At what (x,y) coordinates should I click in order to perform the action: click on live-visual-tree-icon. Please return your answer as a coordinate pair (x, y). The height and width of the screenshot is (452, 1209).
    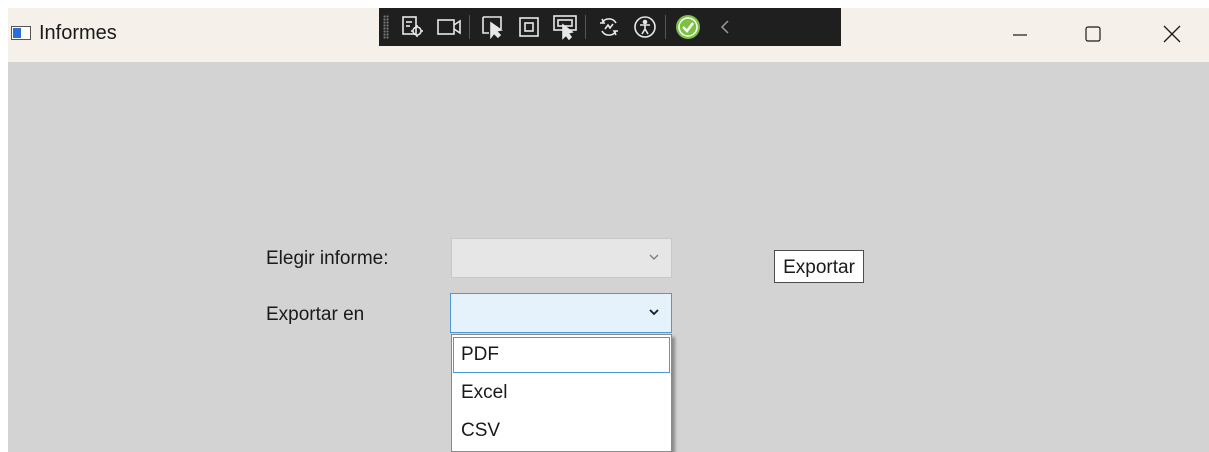
    Looking at the image, I should click on (413, 27).